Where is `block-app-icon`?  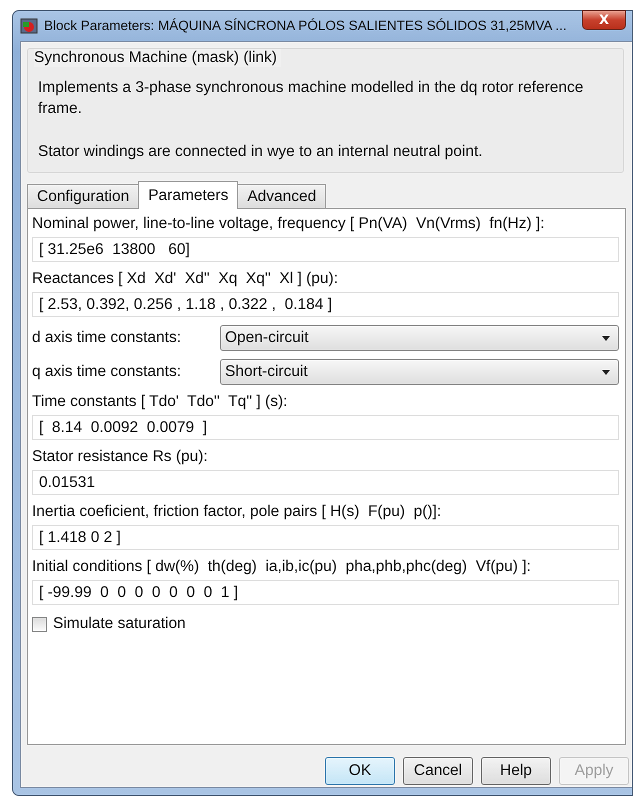
block-app-icon is located at coordinates (29, 26).